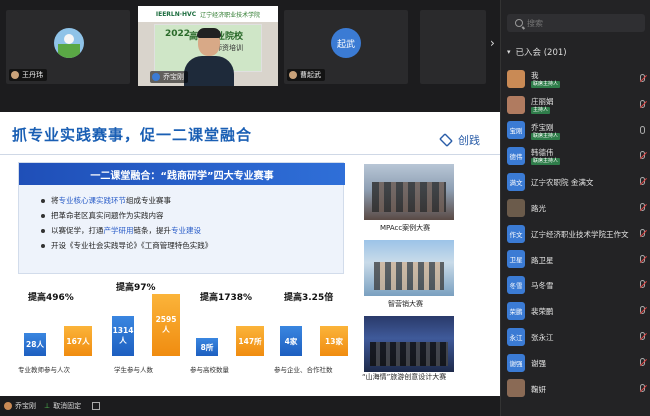 The width and height of the screenshot is (650, 416). I want to click on list-item: 宝刚 乔宝刚 联席主持人, so click(575, 131).